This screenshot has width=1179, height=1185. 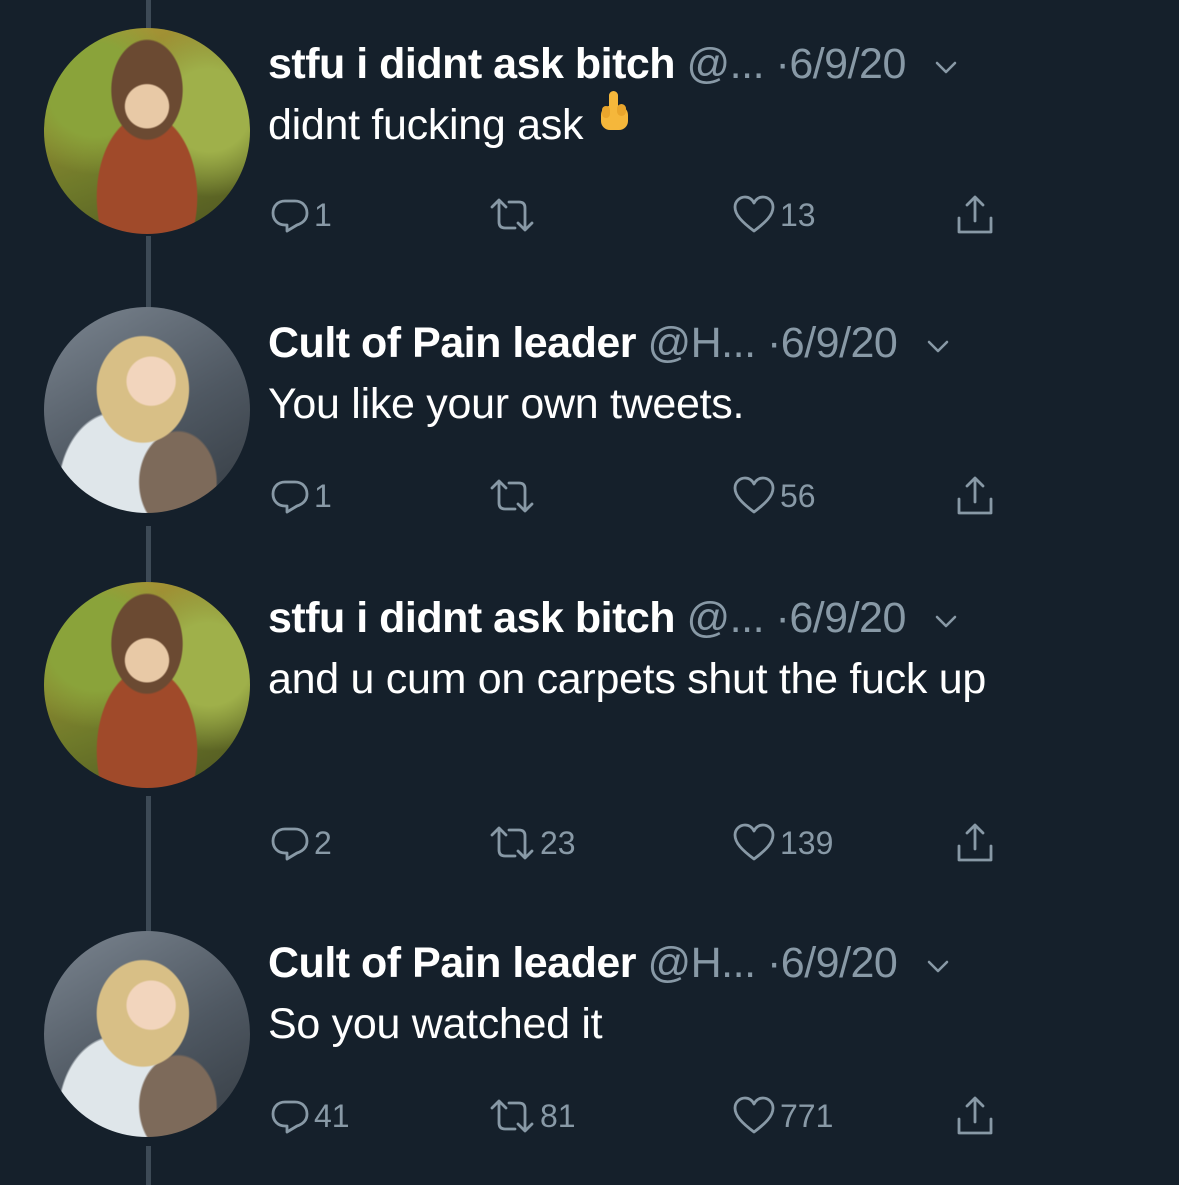 I want to click on like-count: 13, so click(x=798, y=214).